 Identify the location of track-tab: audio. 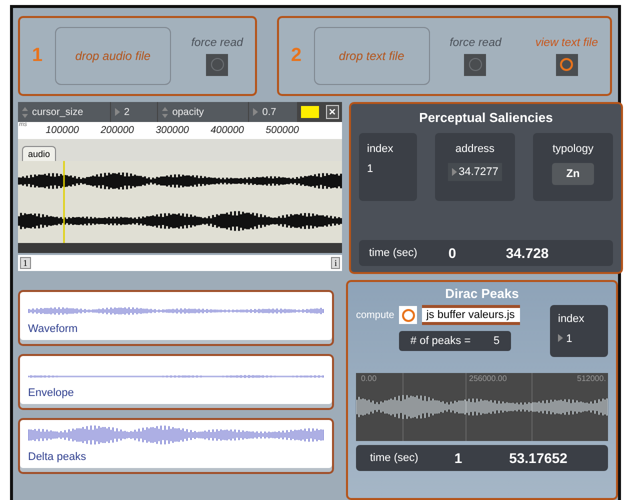
(39, 153).